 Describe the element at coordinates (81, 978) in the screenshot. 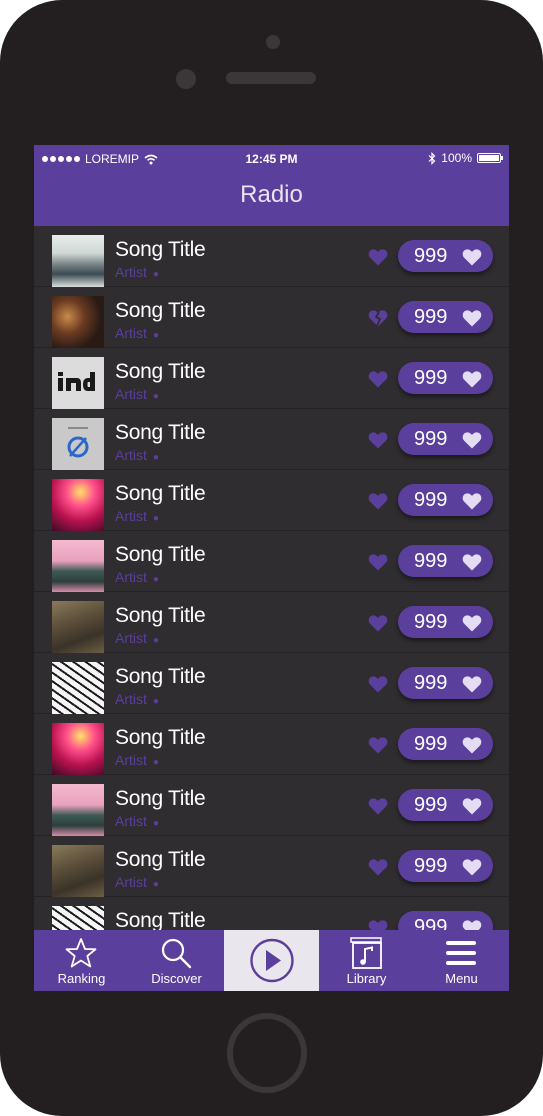

I see `tab-label: Ranking` at that location.